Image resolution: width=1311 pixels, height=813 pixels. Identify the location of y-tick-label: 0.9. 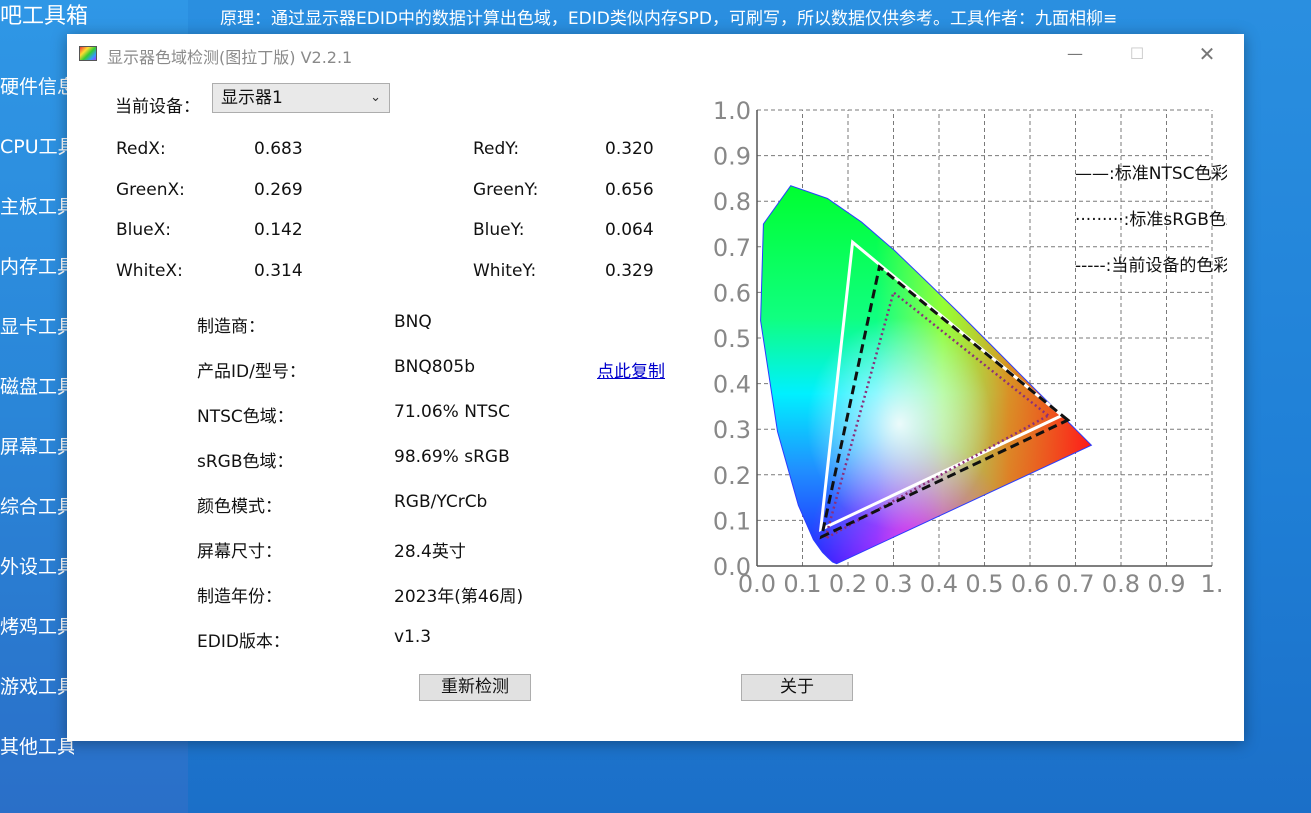
(732, 157).